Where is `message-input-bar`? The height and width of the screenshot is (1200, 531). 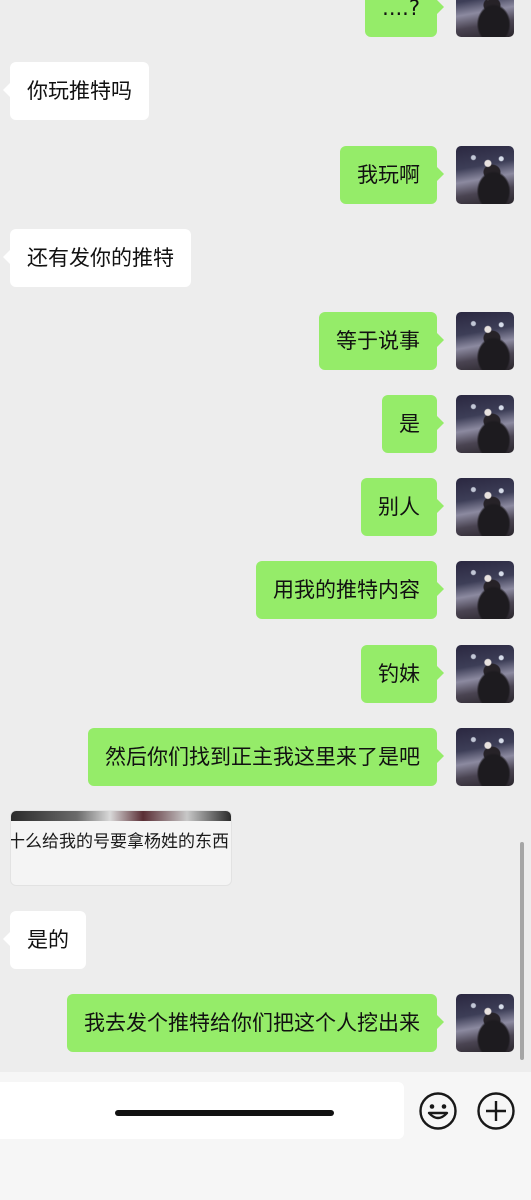
message-input-bar is located at coordinates (265, 1136).